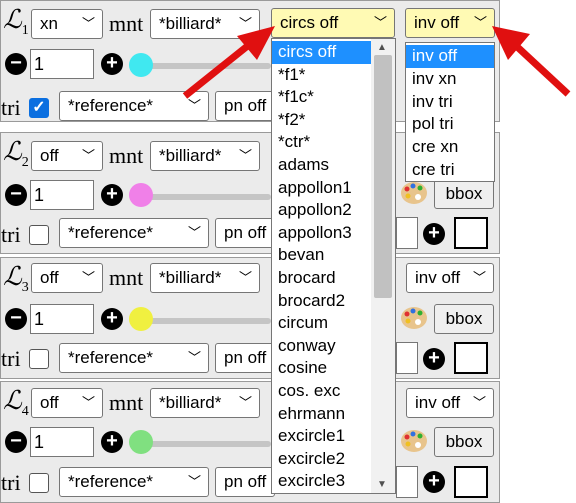 Image resolution: width=576 pixels, height=503 pixels. I want to click on dropdown-option: inv tri, so click(450, 102).